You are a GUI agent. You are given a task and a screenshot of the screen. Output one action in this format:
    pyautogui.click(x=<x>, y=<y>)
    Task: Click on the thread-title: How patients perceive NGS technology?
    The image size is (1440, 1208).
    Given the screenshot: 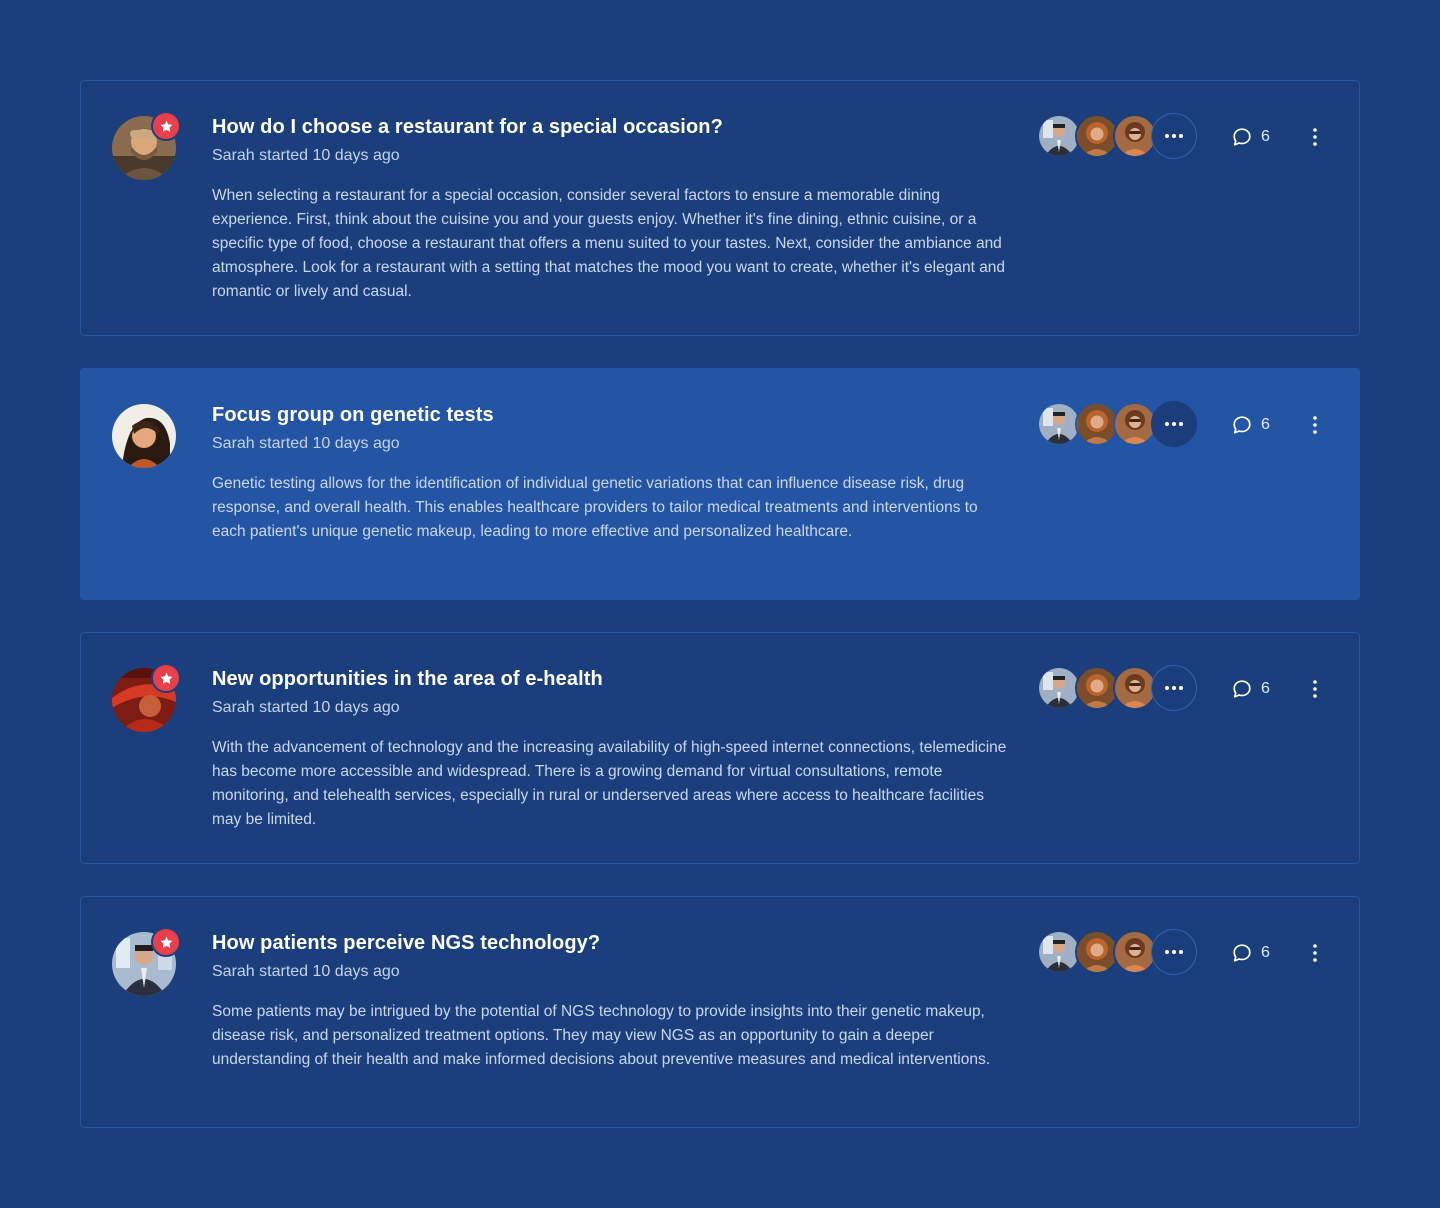 What is the action you would take?
    pyautogui.click(x=612, y=943)
    